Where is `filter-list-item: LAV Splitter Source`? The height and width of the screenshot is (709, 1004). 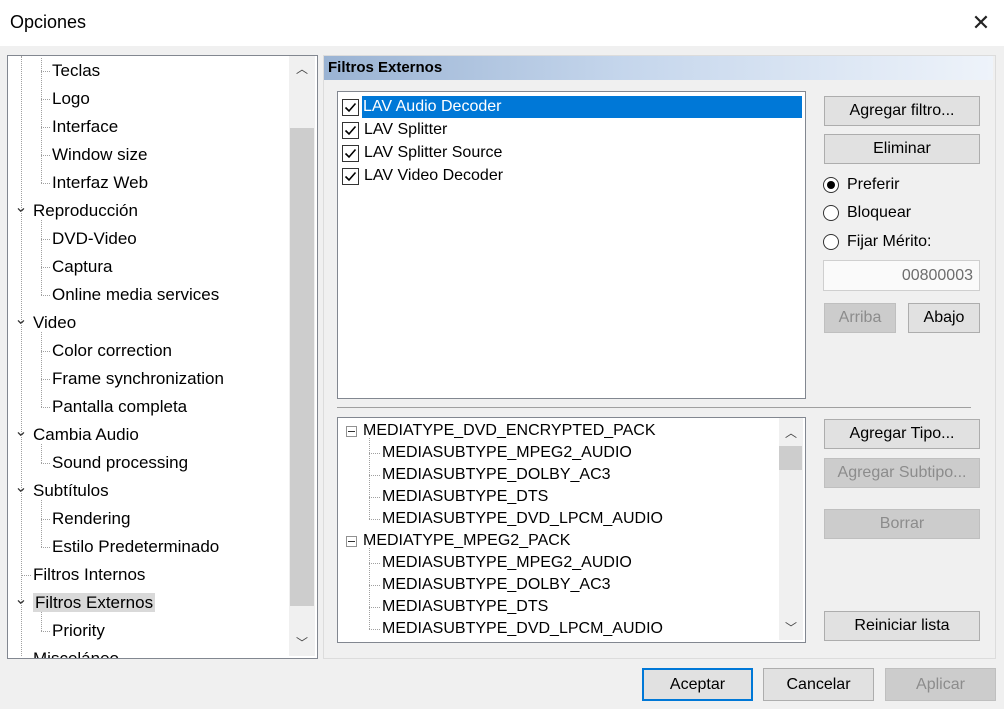
filter-list-item: LAV Splitter Source is located at coordinates (571, 153).